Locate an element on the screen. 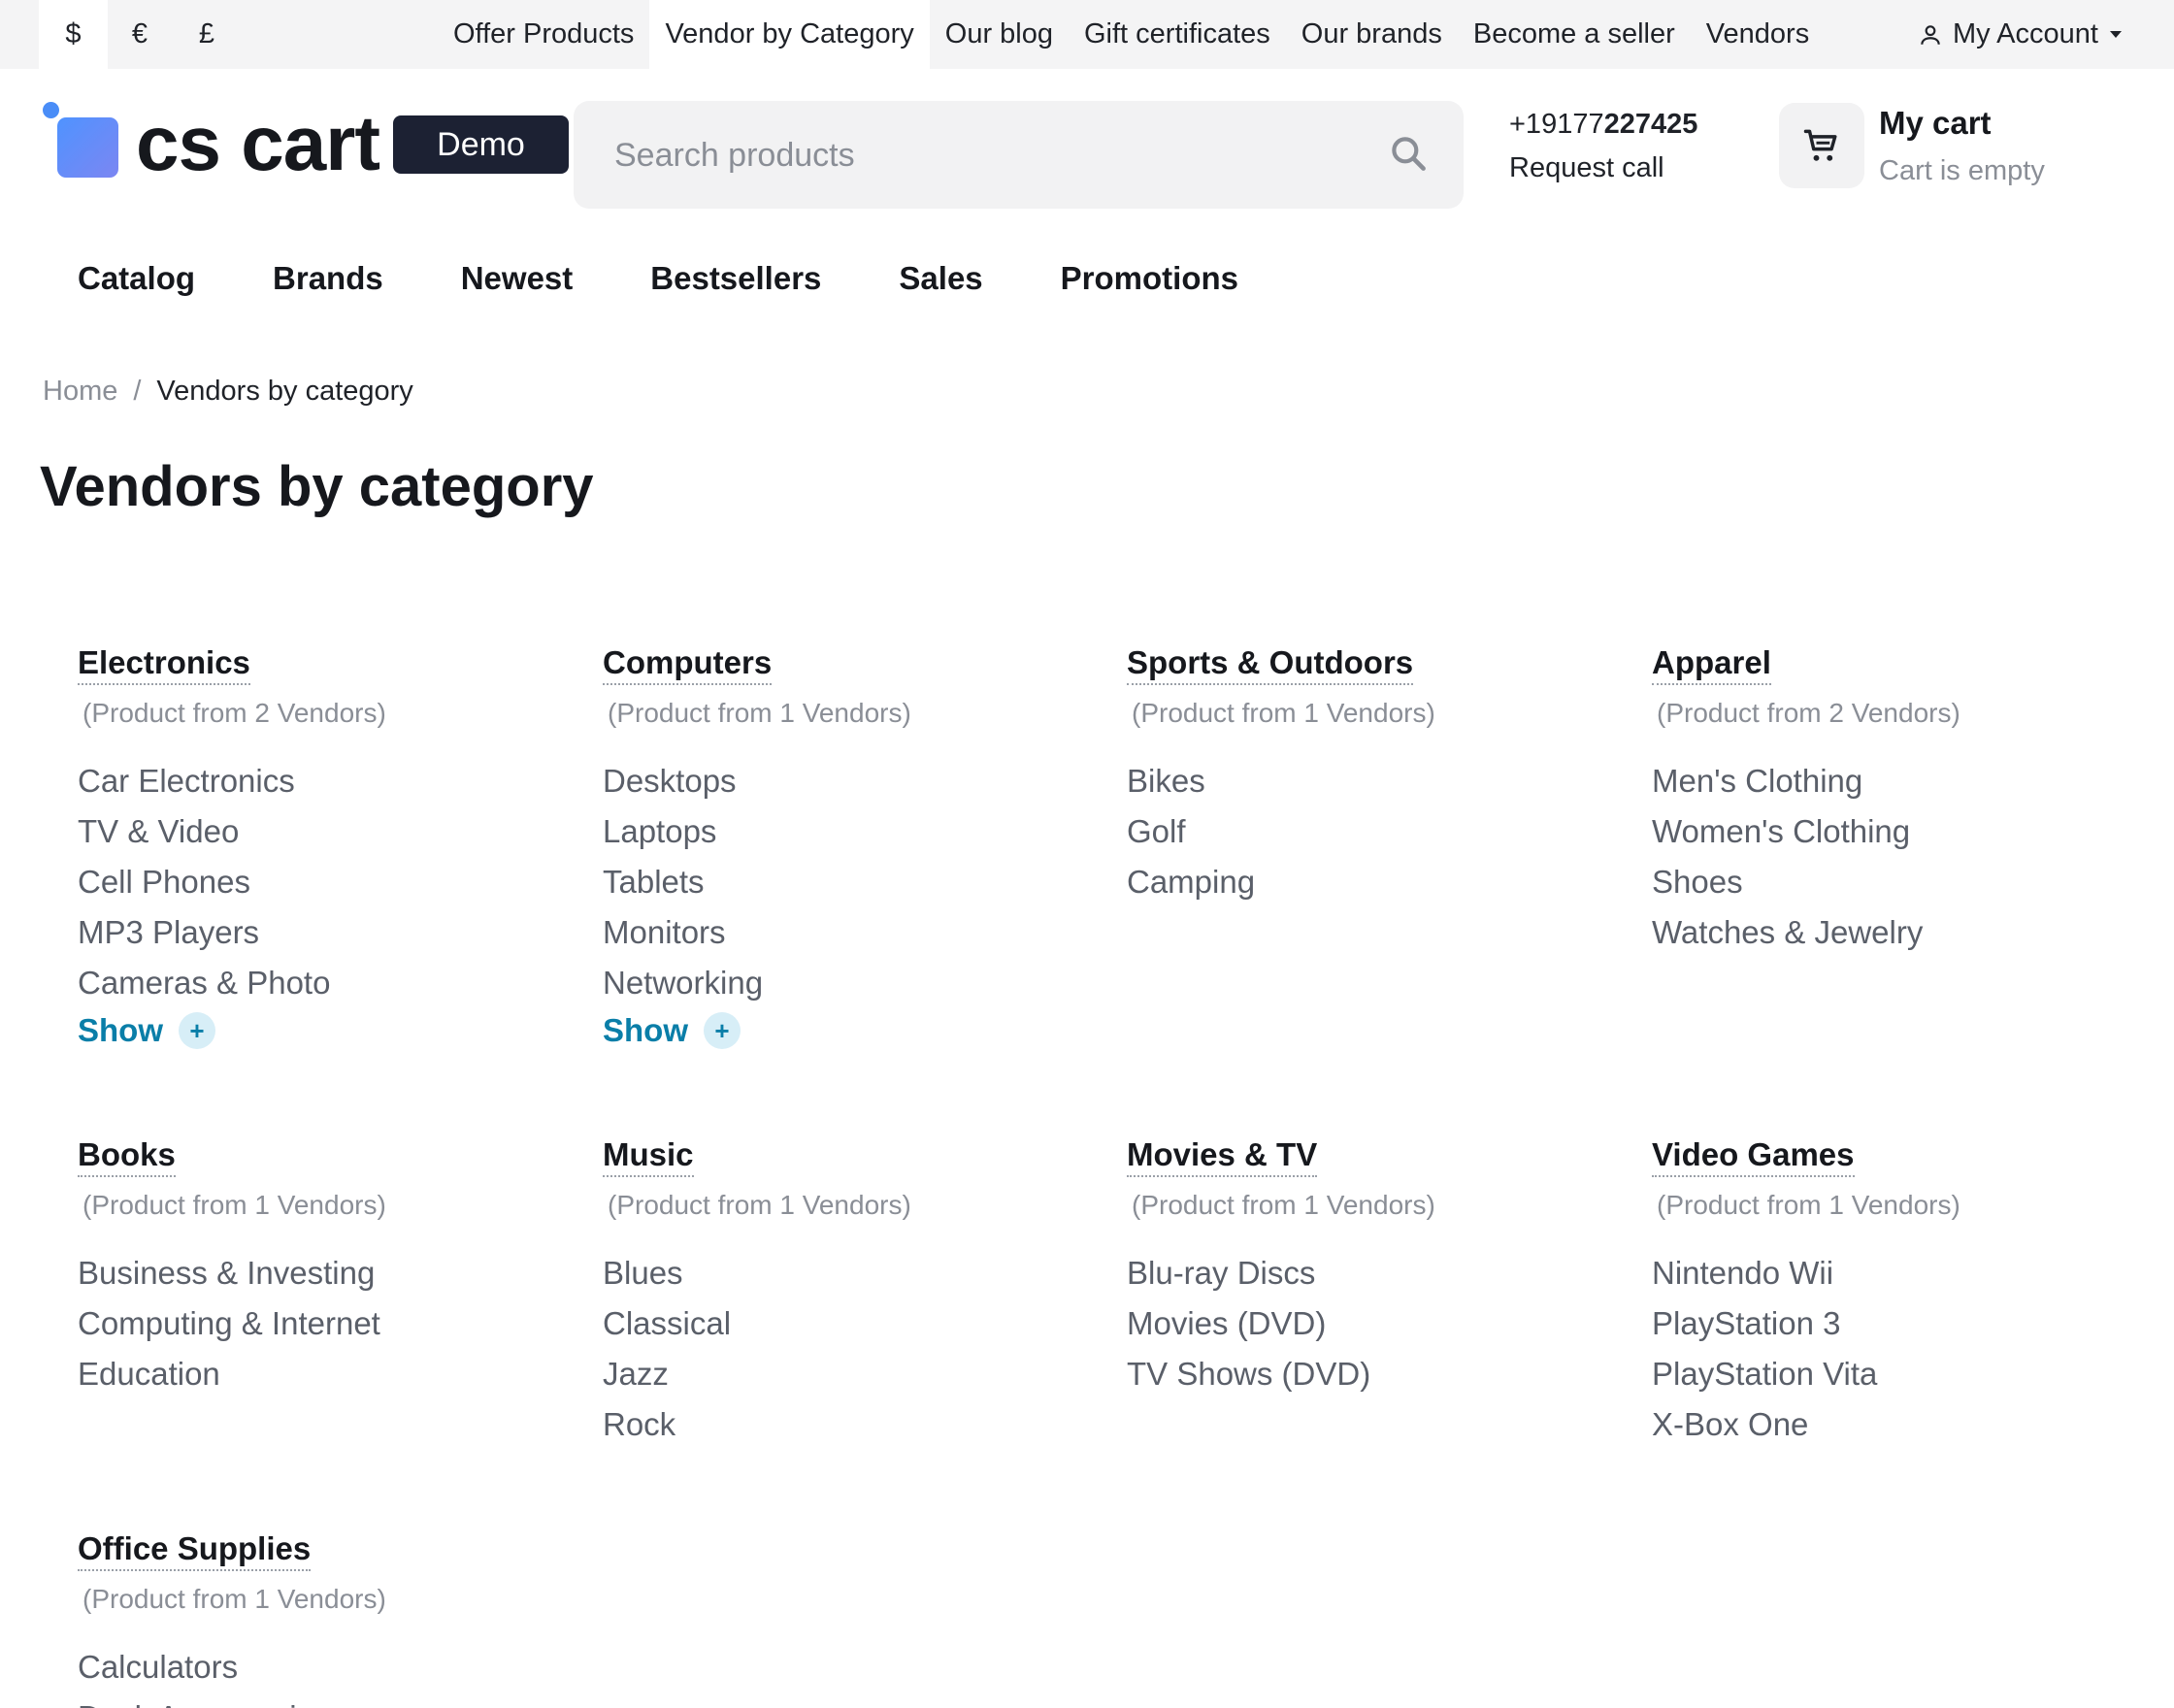 The width and height of the screenshot is (2174, 1708). subcategory-link: Rock is located at coordinates (845, 1424).